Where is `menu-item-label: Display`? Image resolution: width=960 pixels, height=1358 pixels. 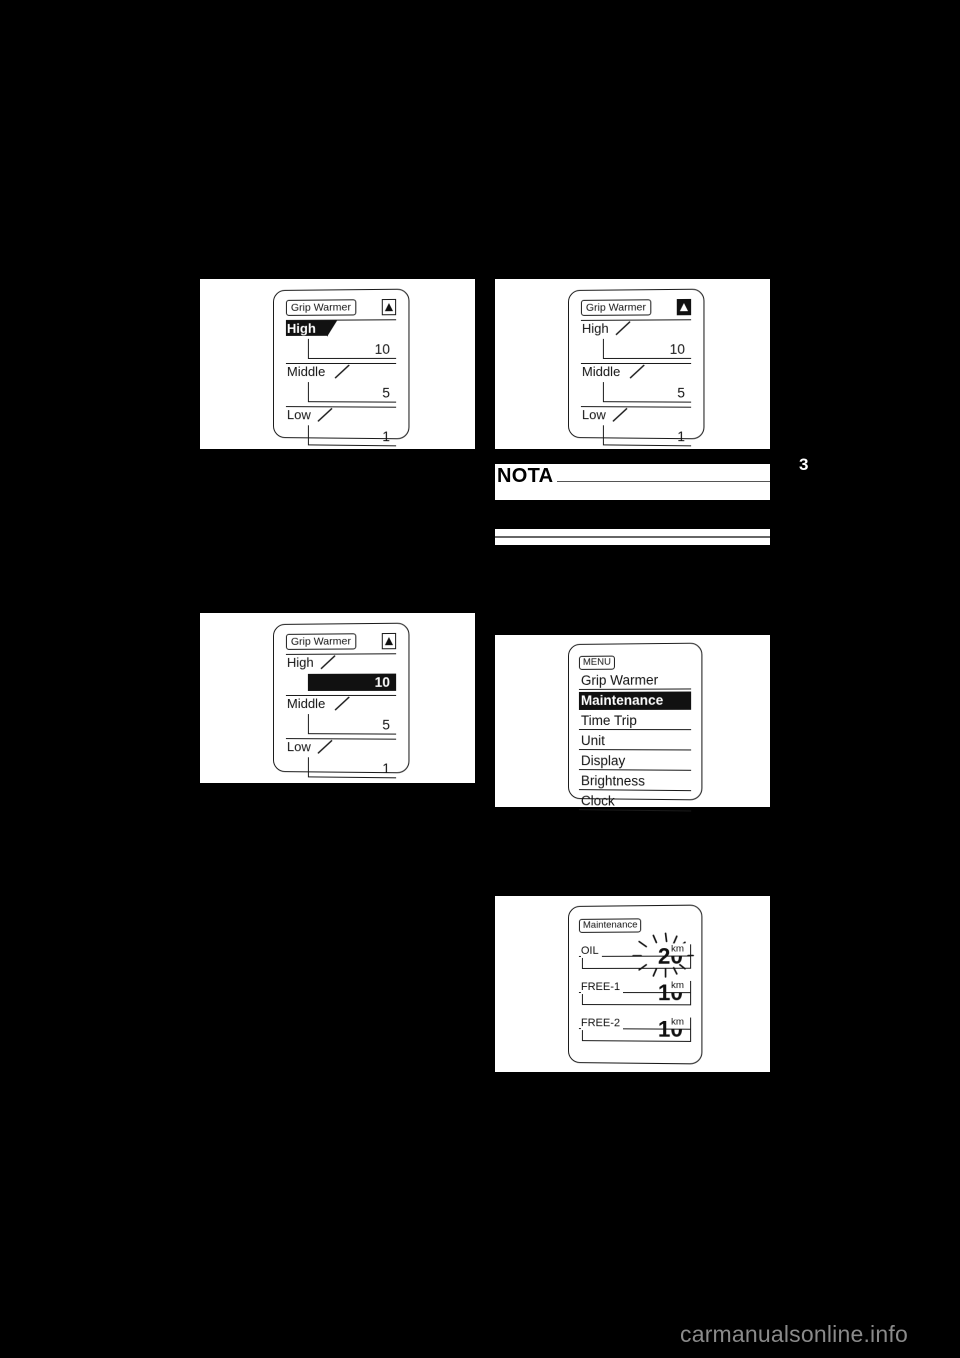 menu-item-label: Display is located at coordinates (603, 761).